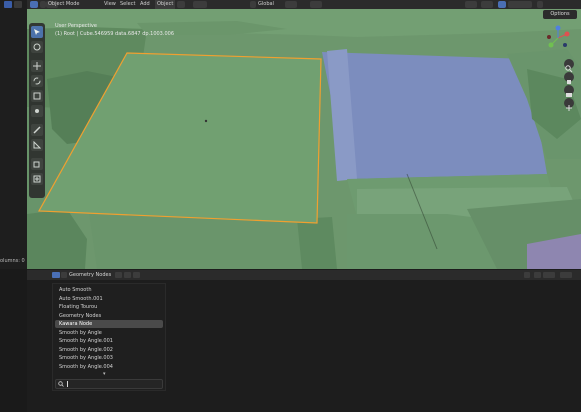 The image size is (581, 412). Describe the element at coordinates (86, 358) in the screenshot. I see `list-item: Smooth by Angle.003` at that location.